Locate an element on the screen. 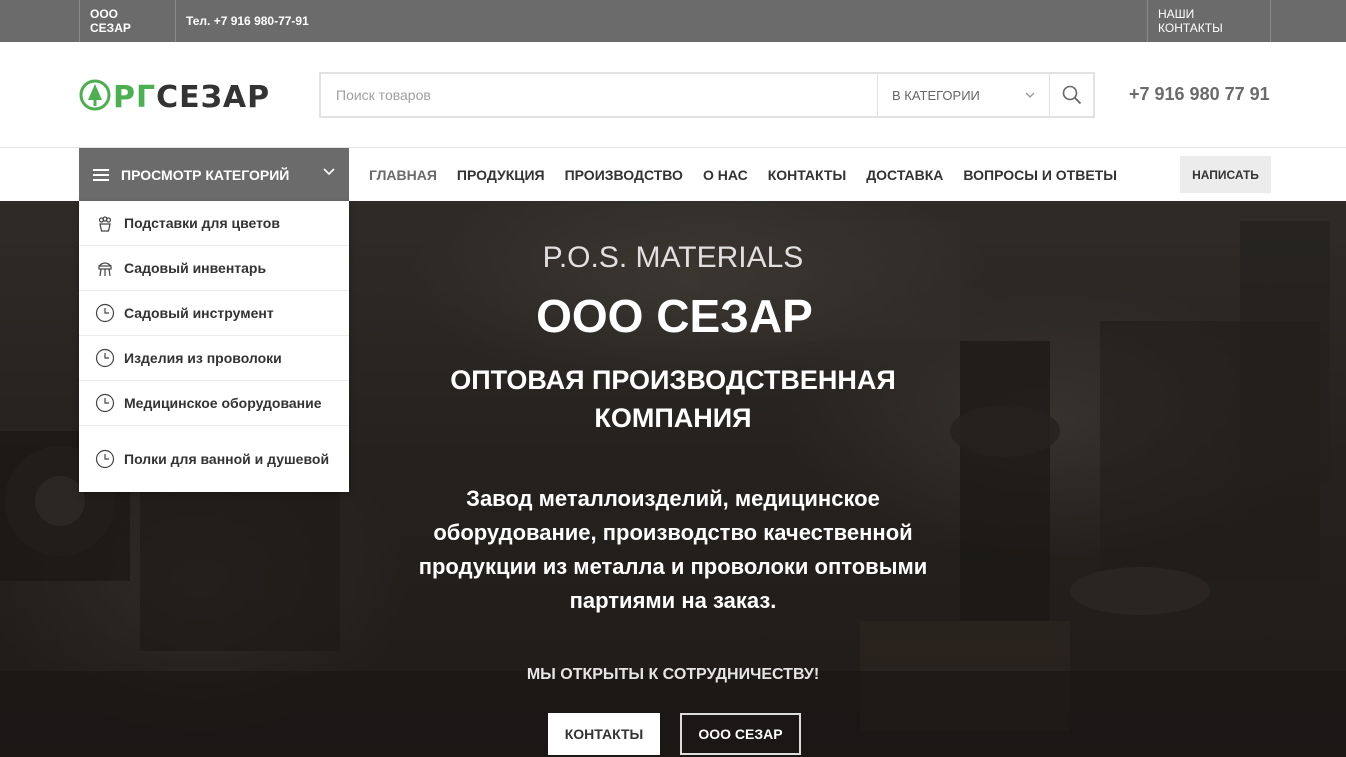 This screenshot has width=1346, height=757. nav-item-about: О НАС is located at coordinates (725, 175).